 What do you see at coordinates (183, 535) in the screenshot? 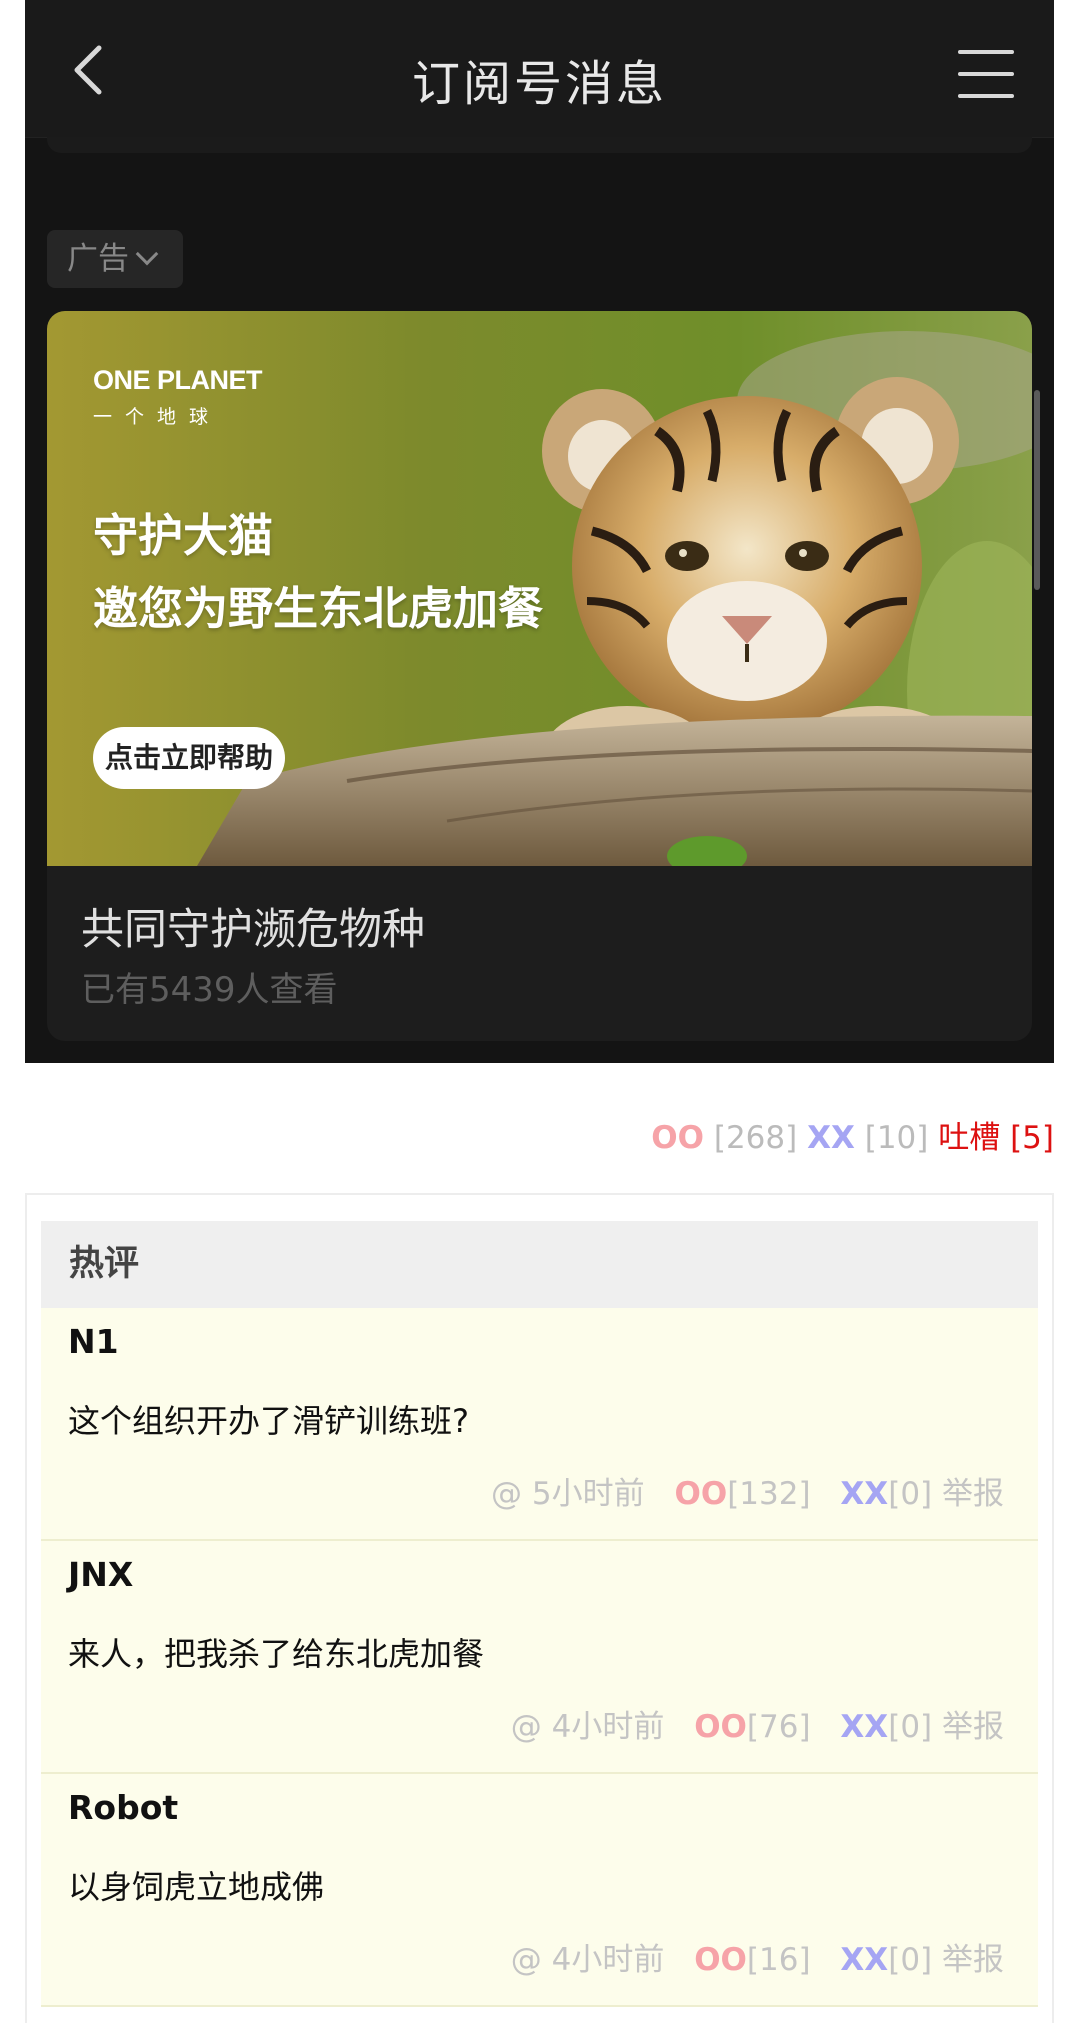
I see `ad-headline-line1: 守护大猫` at bounding box center [183, 535].